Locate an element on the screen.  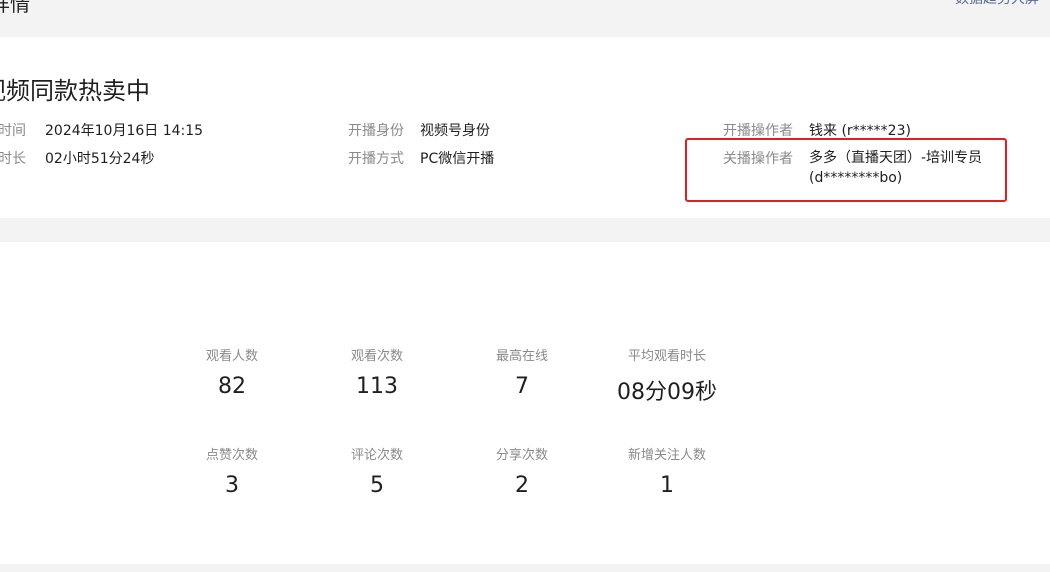
stat-label: 新增关注人数 is located at coordinates (666, 455).